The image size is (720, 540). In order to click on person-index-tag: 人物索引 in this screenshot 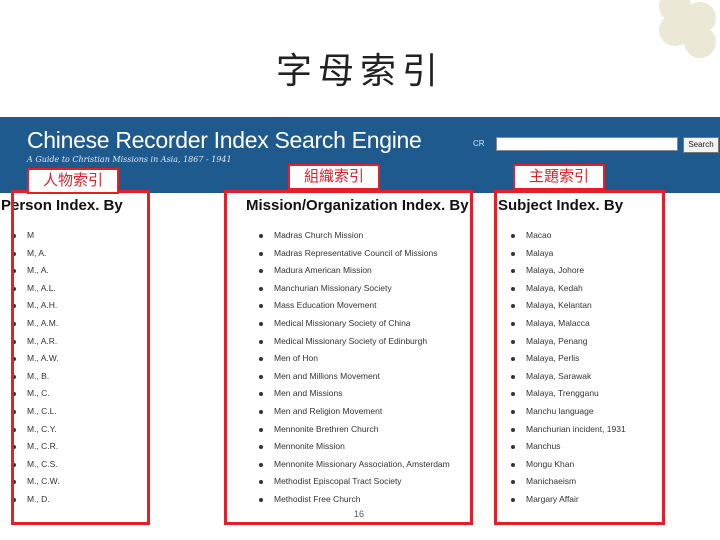, I will do `click(73, 181)`.